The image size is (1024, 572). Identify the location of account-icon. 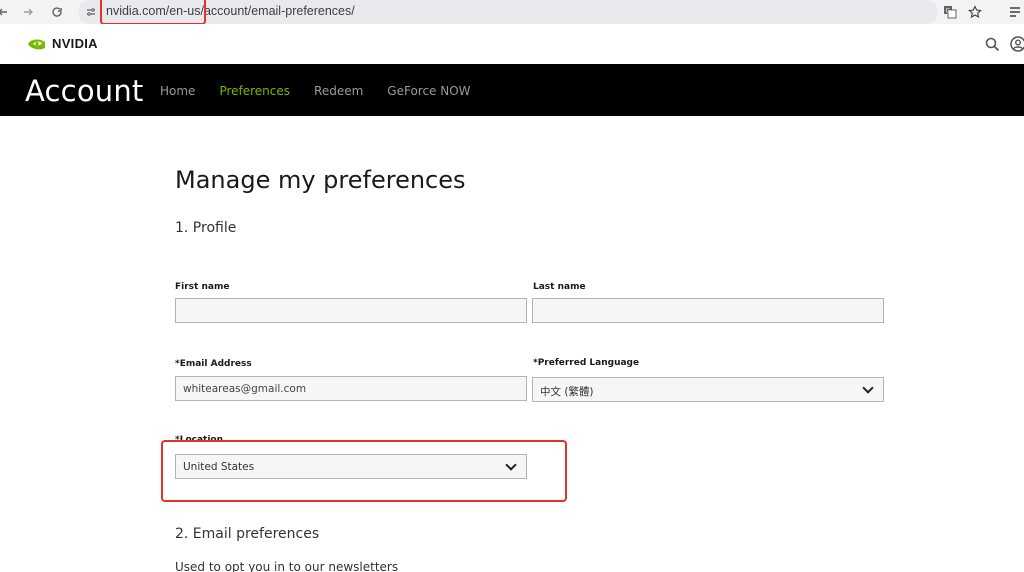
(1017, 46).